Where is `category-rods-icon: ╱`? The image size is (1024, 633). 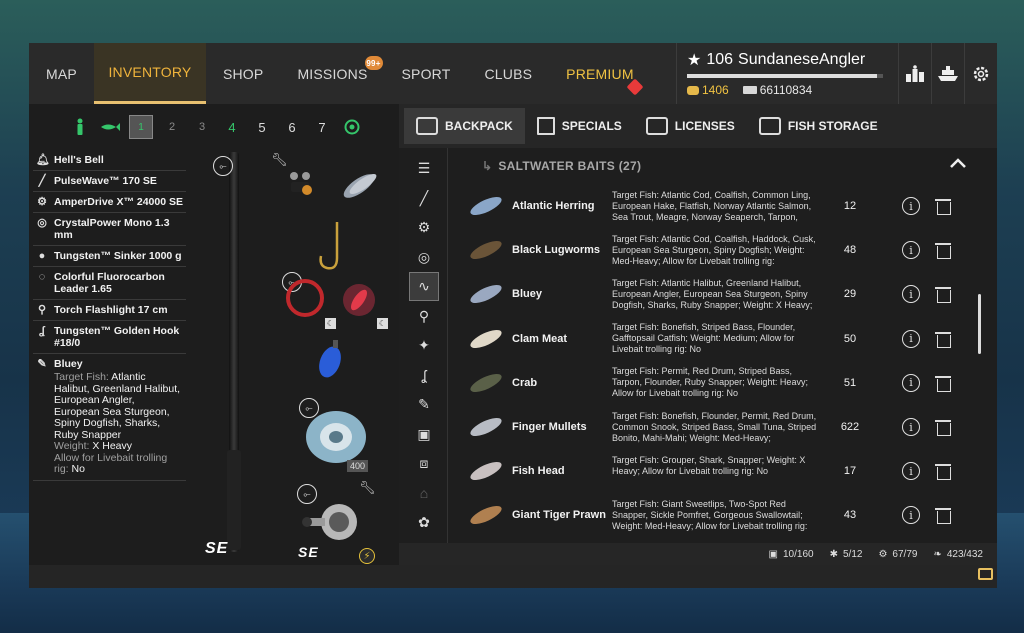 category-rods-icon: ╱ is located at coordinates (424, 198).